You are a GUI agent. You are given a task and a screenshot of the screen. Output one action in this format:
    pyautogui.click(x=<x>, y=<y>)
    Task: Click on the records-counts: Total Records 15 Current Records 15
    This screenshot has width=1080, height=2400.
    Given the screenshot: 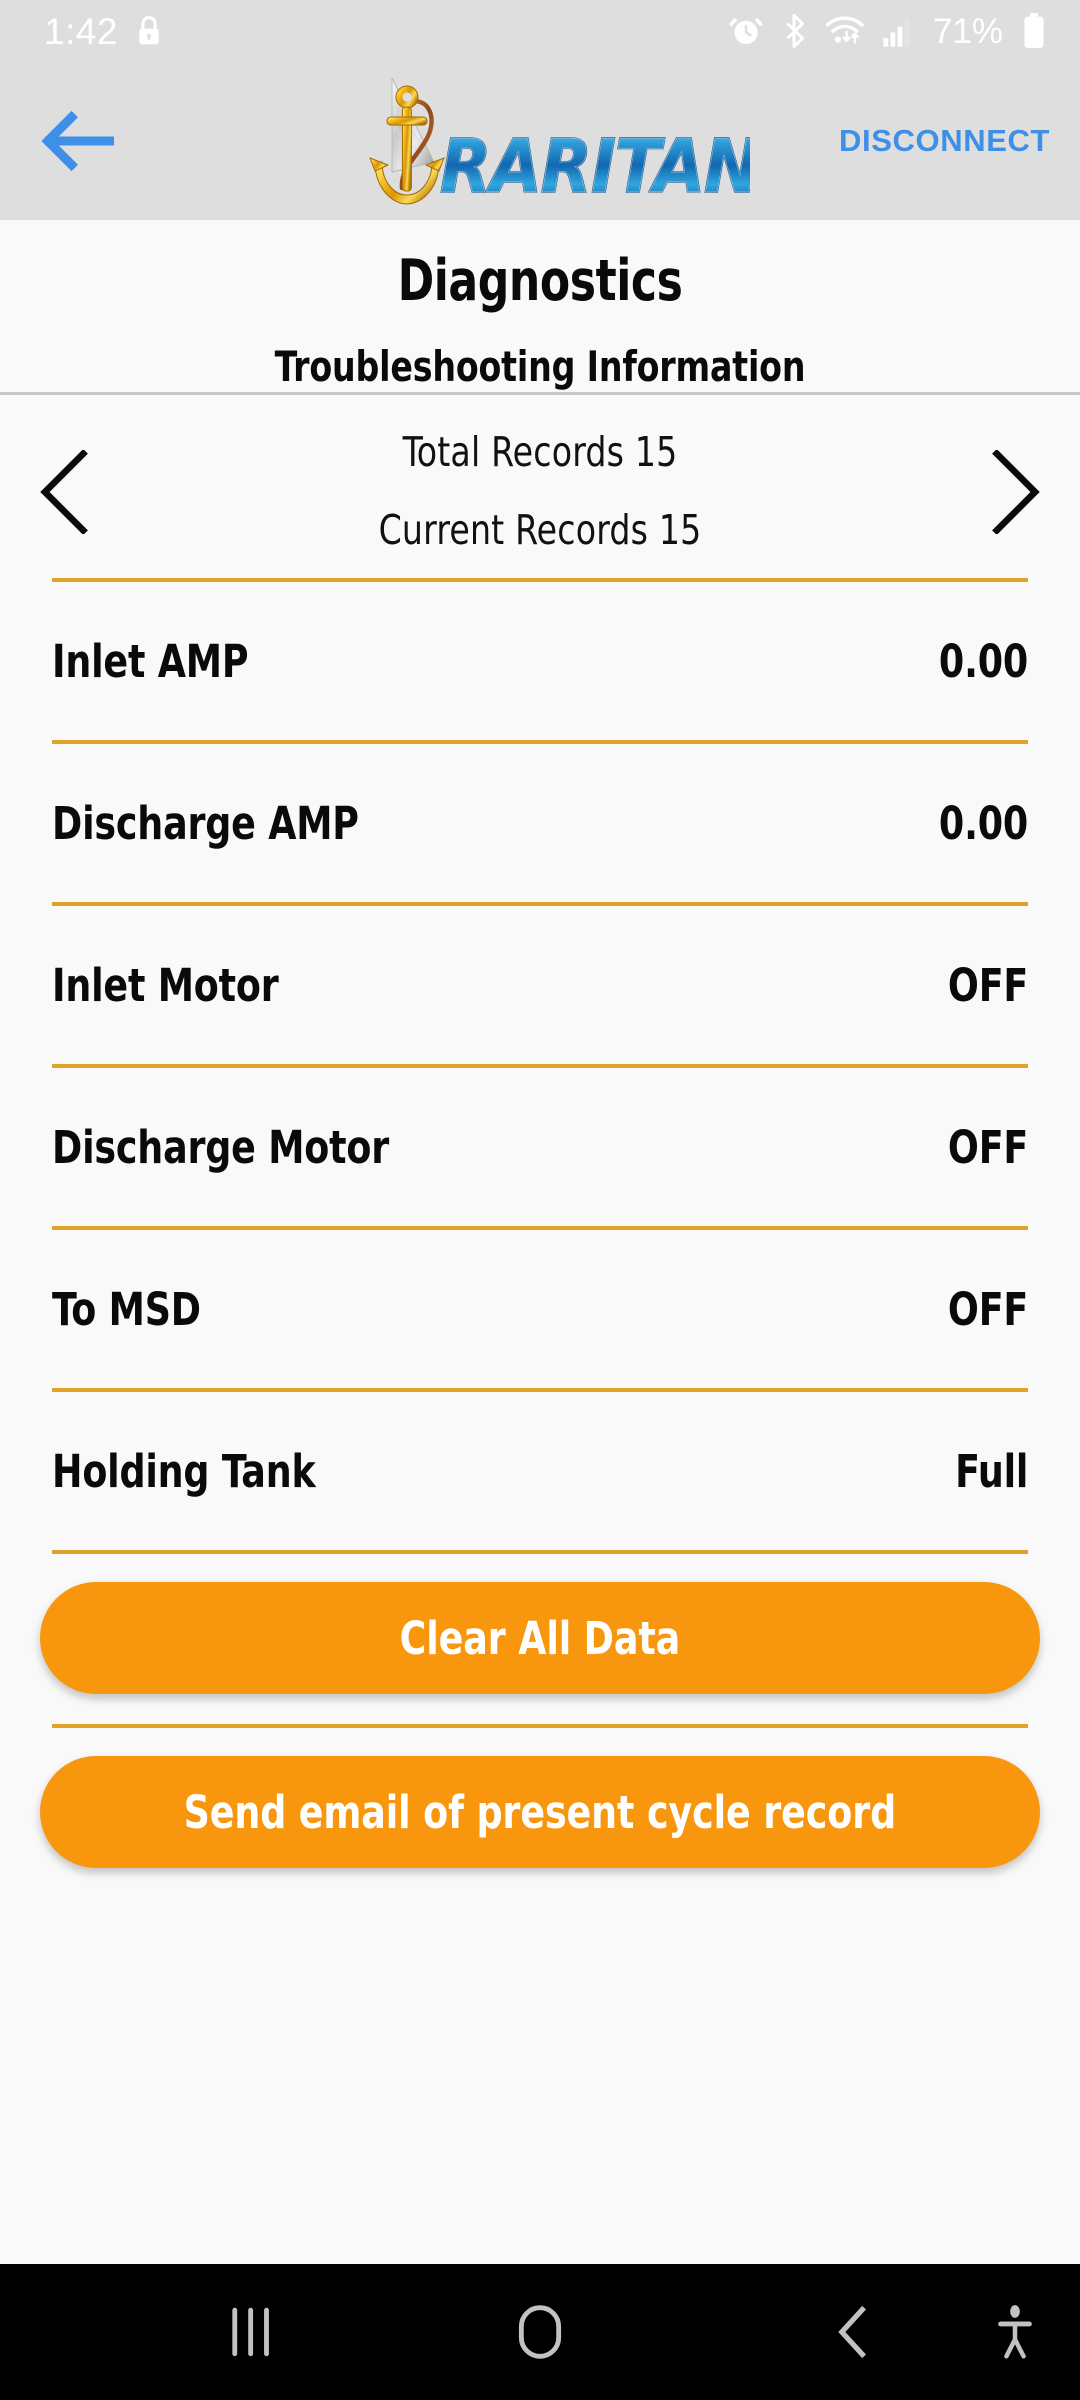 What is the action you would take?
    pyautogui.click(x=540, y=476)
    